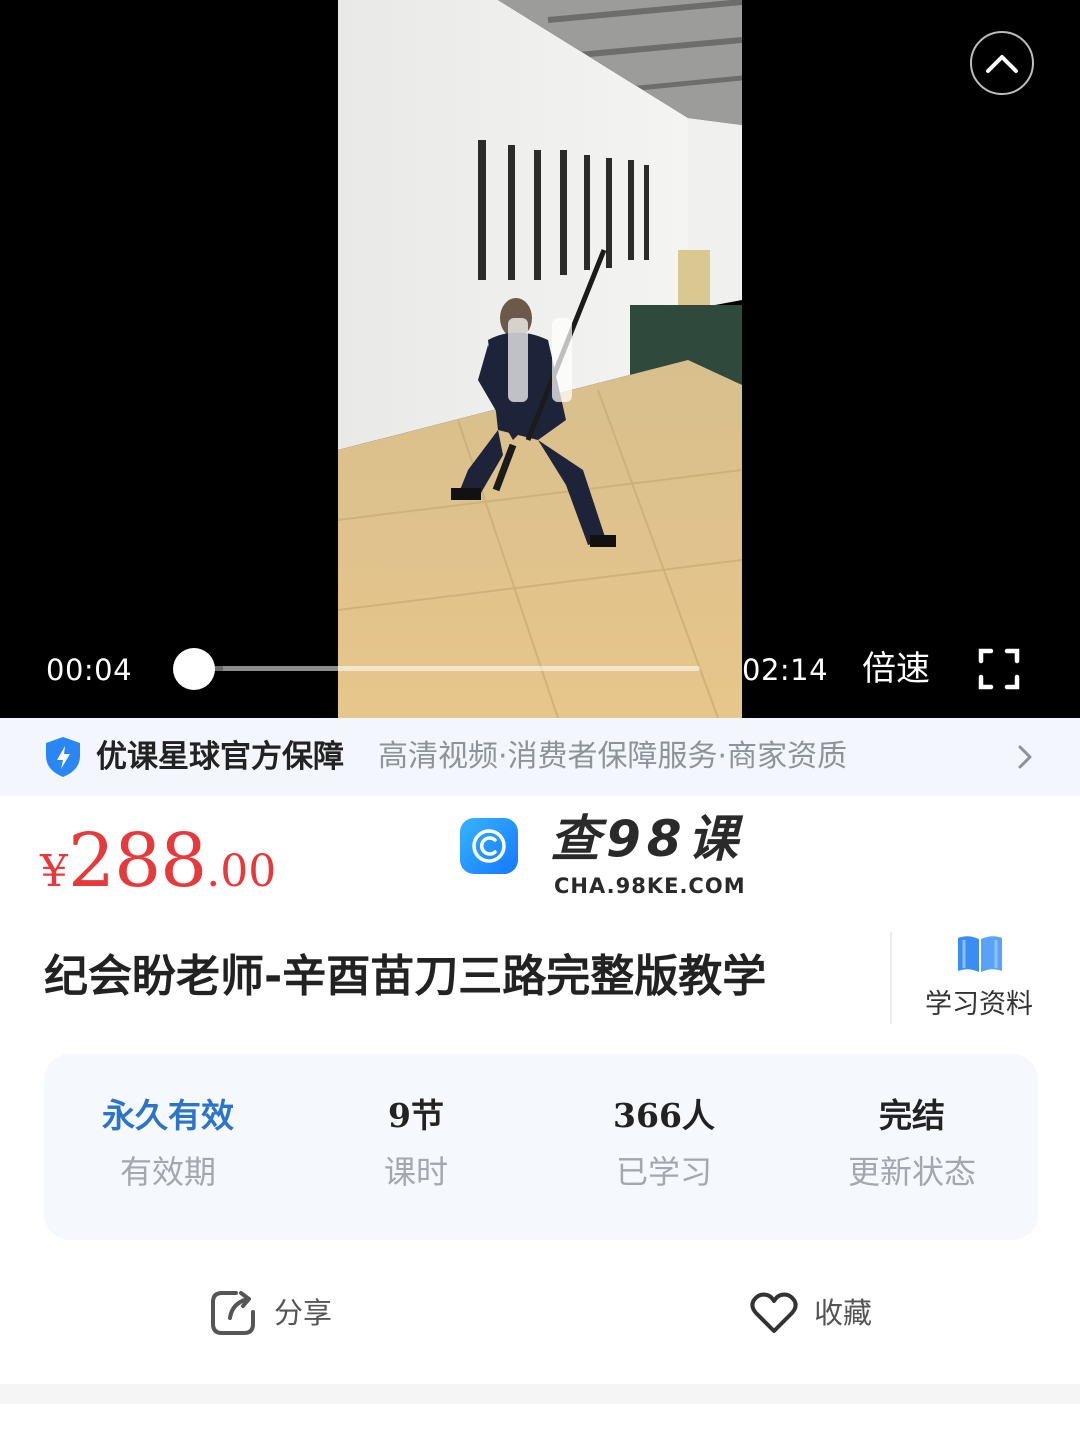 This screenshot has width=1080, height=1432. I want to click on stat-value: 完结, so click(912, 1115).